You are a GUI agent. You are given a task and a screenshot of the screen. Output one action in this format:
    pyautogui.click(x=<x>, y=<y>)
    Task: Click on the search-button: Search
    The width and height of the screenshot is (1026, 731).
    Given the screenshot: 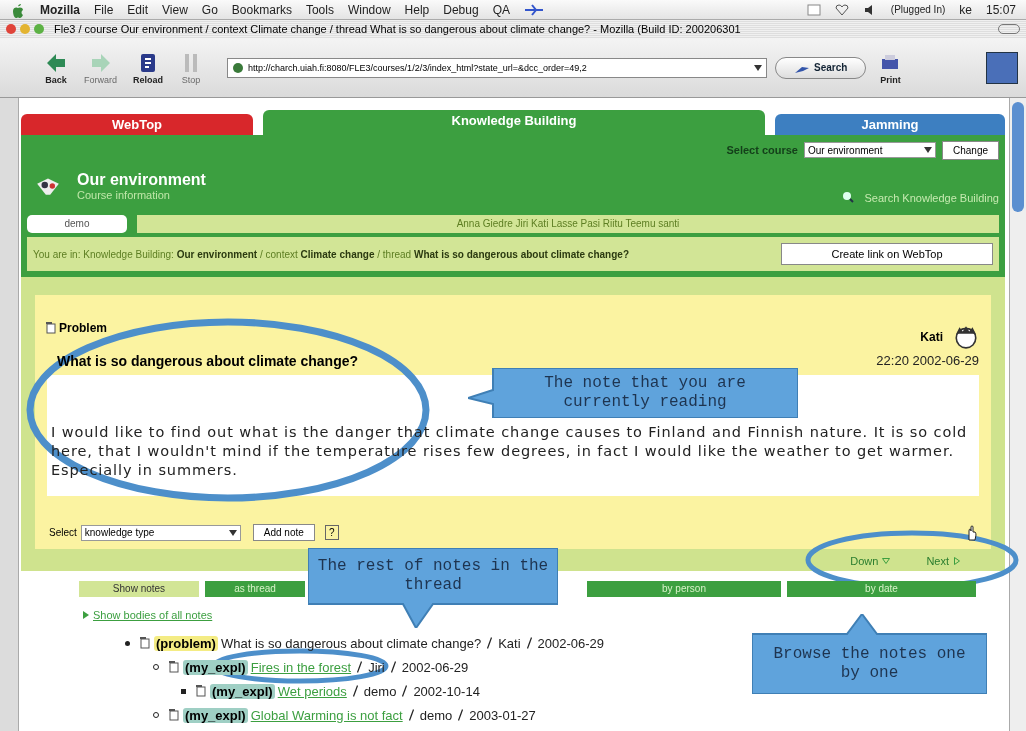 What is the action you would take?
    pyautogui.click(x=821, y=67)
    